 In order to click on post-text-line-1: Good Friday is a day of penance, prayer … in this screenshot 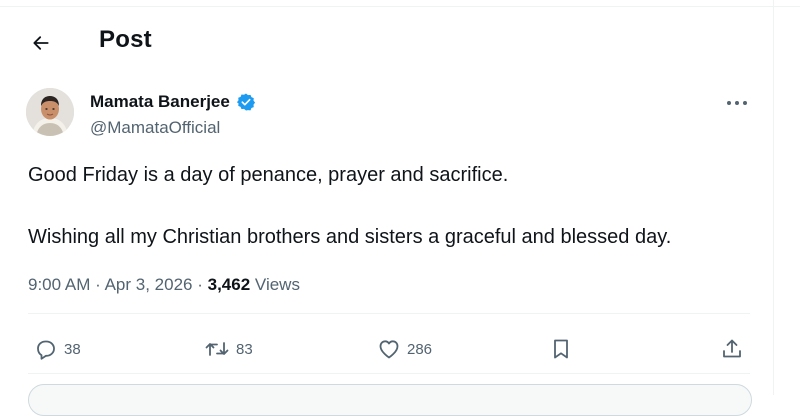, I will do `click(268, 175)`.